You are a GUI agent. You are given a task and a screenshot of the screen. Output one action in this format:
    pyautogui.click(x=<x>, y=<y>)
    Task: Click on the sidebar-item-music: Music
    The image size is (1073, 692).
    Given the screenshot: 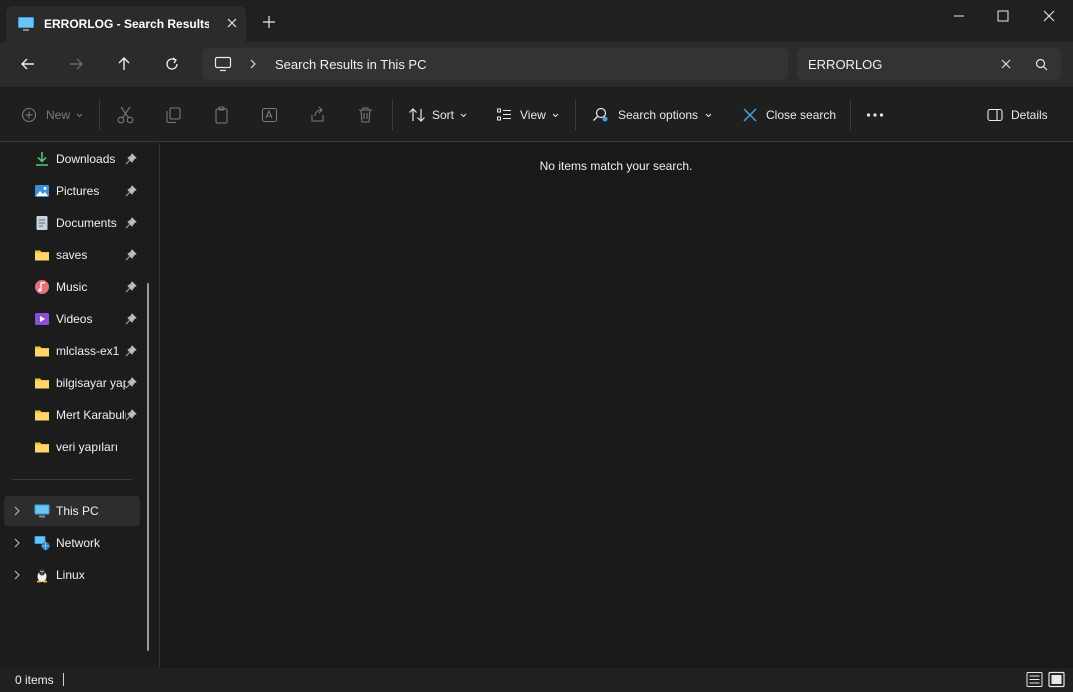 What is the action you would take?
    pyautogui.click(x=72, y=287)
    